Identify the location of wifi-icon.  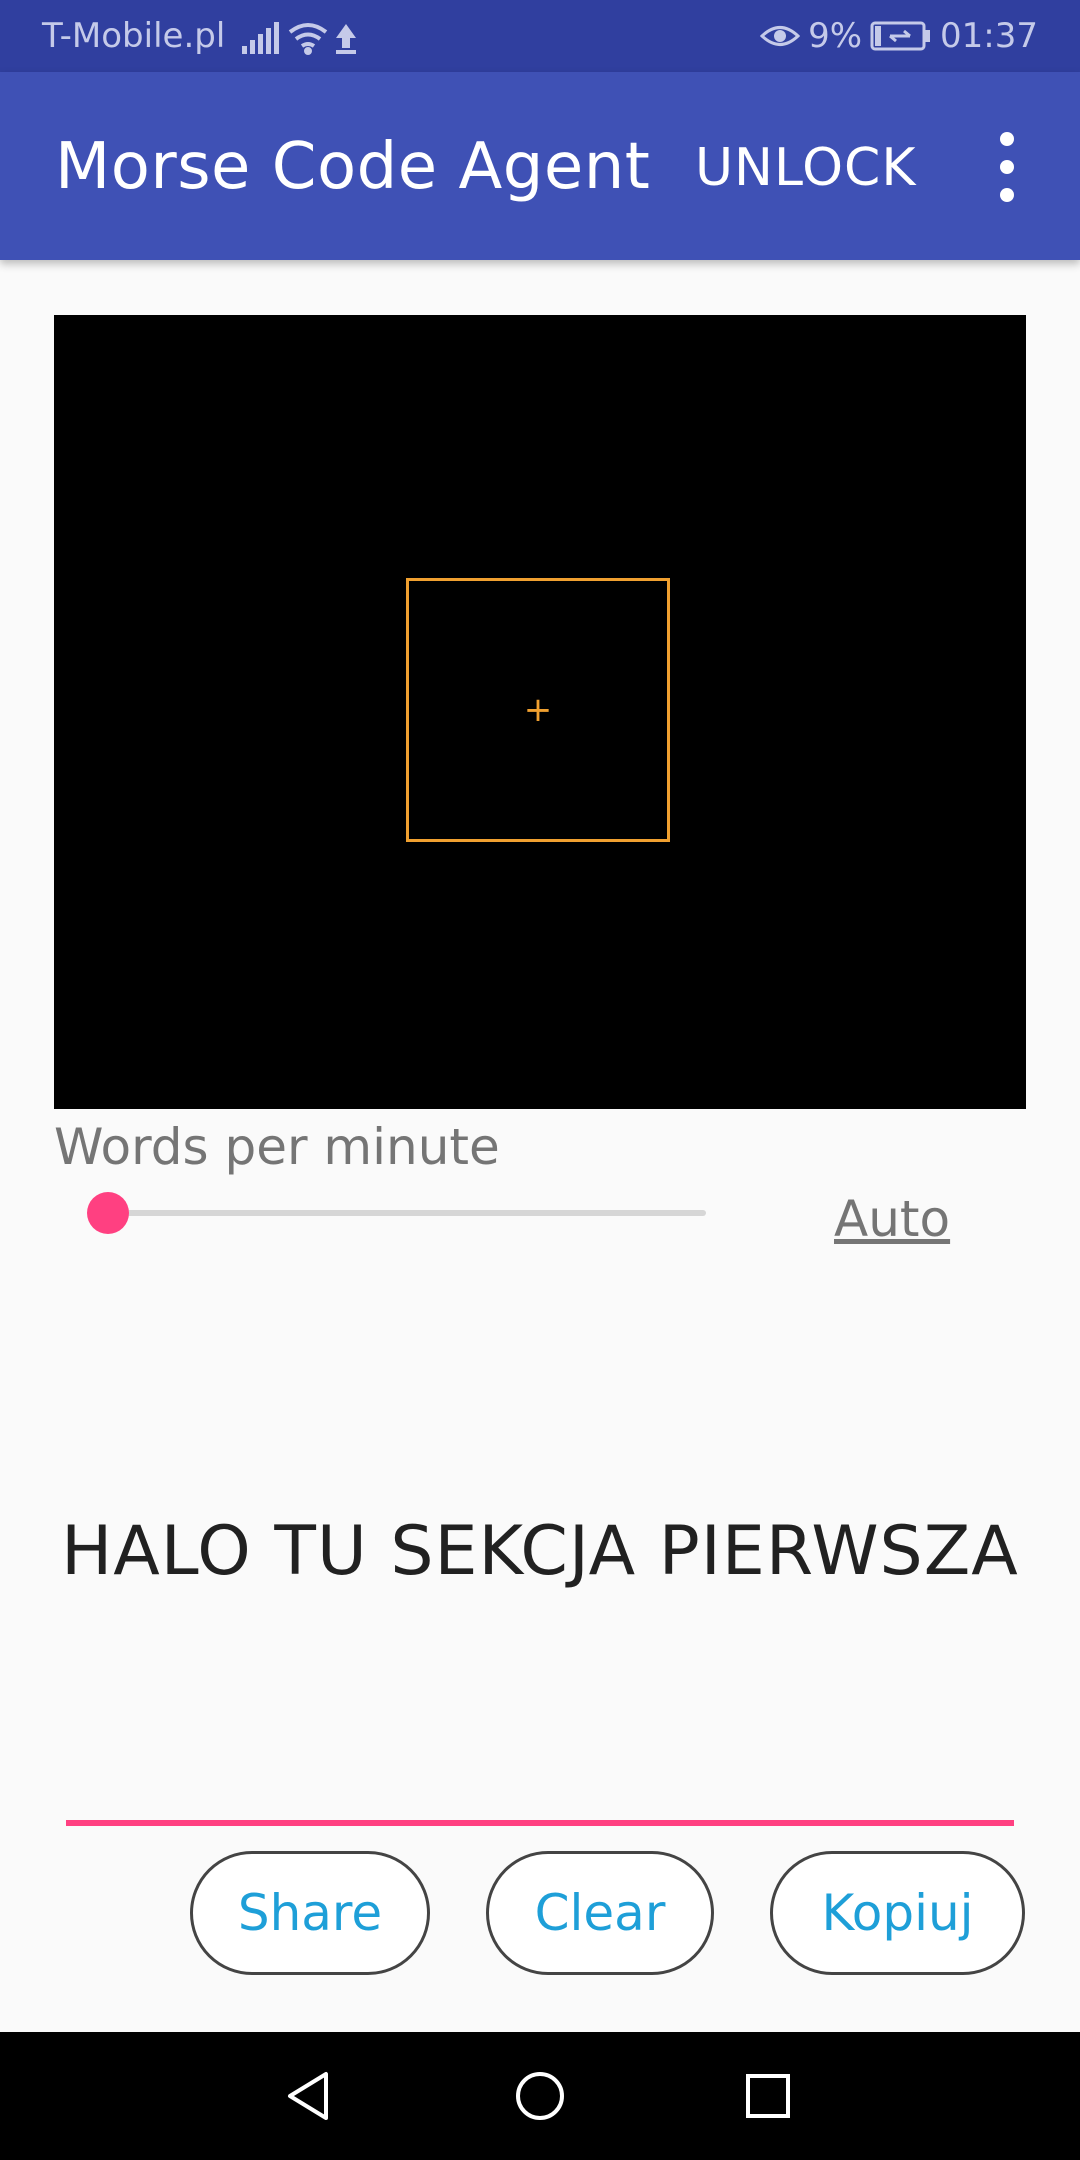
(308, 39).